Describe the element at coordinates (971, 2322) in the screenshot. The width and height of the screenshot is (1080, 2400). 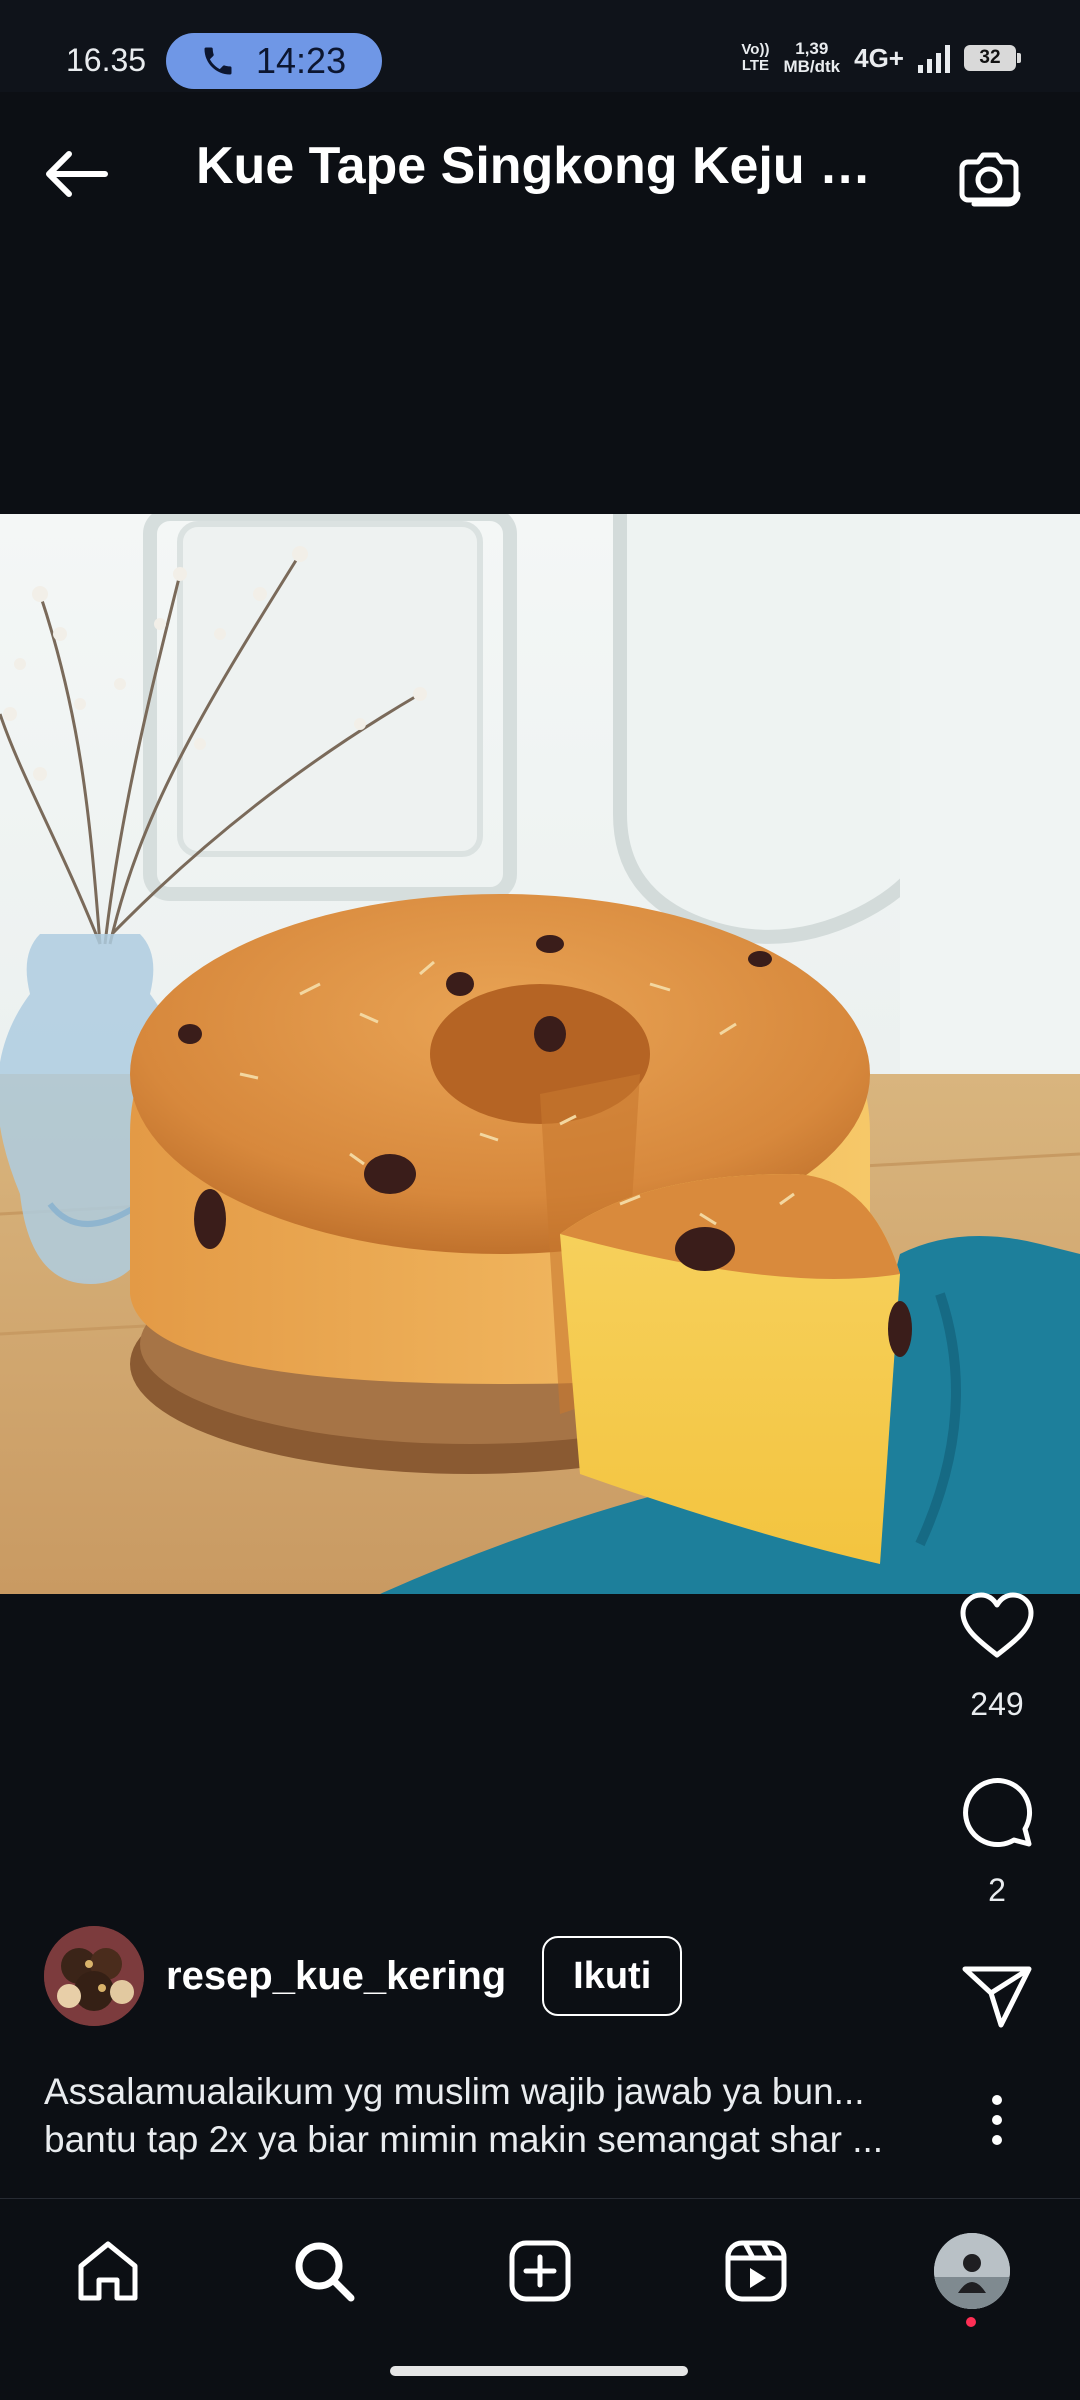
I see `notification-dot` at that location.